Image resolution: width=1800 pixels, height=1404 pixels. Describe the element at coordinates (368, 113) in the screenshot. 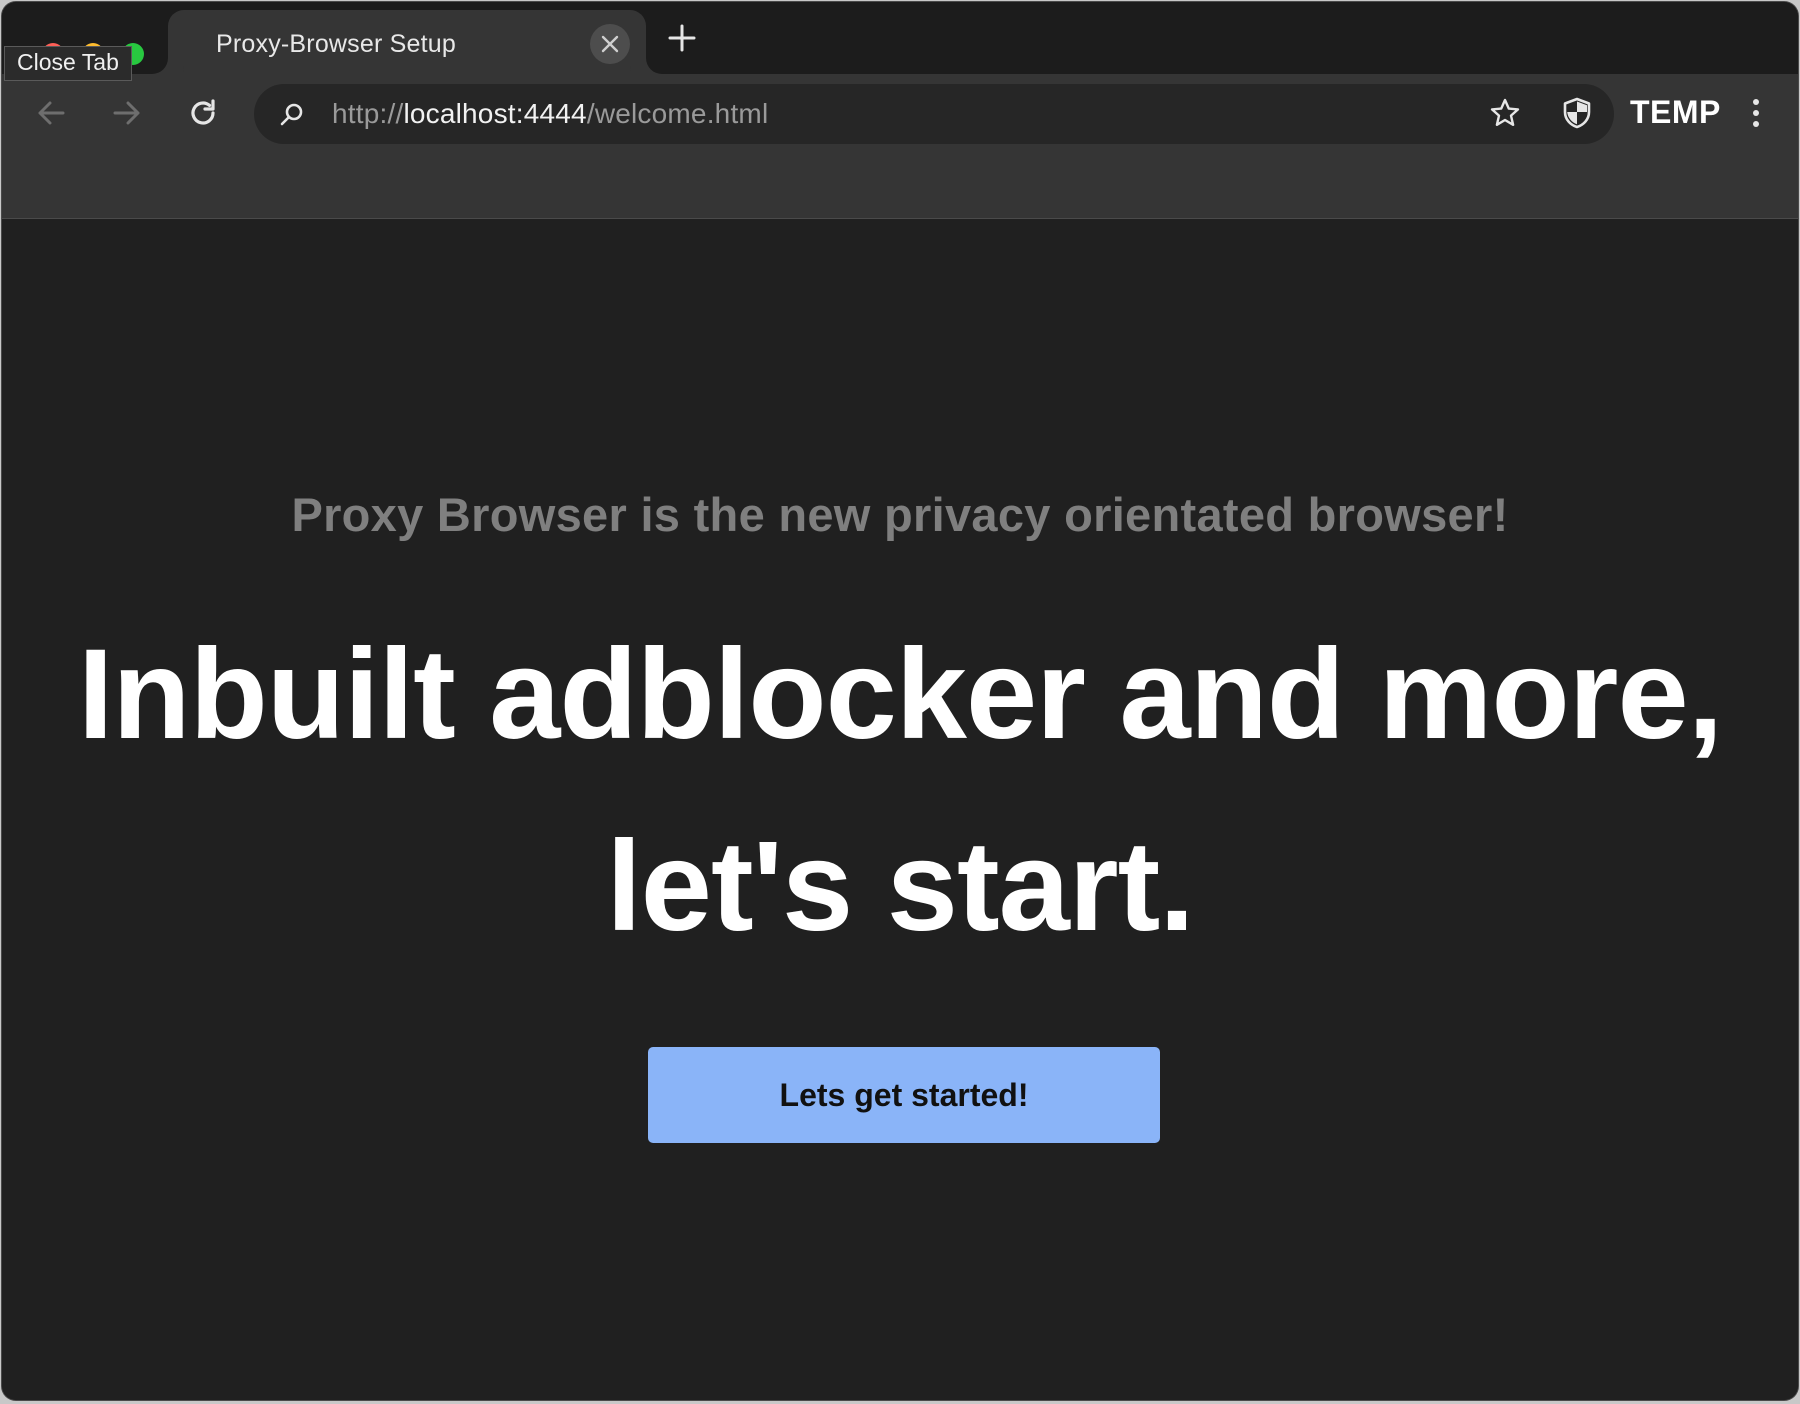

I see `url-scheme: http://` at that location.